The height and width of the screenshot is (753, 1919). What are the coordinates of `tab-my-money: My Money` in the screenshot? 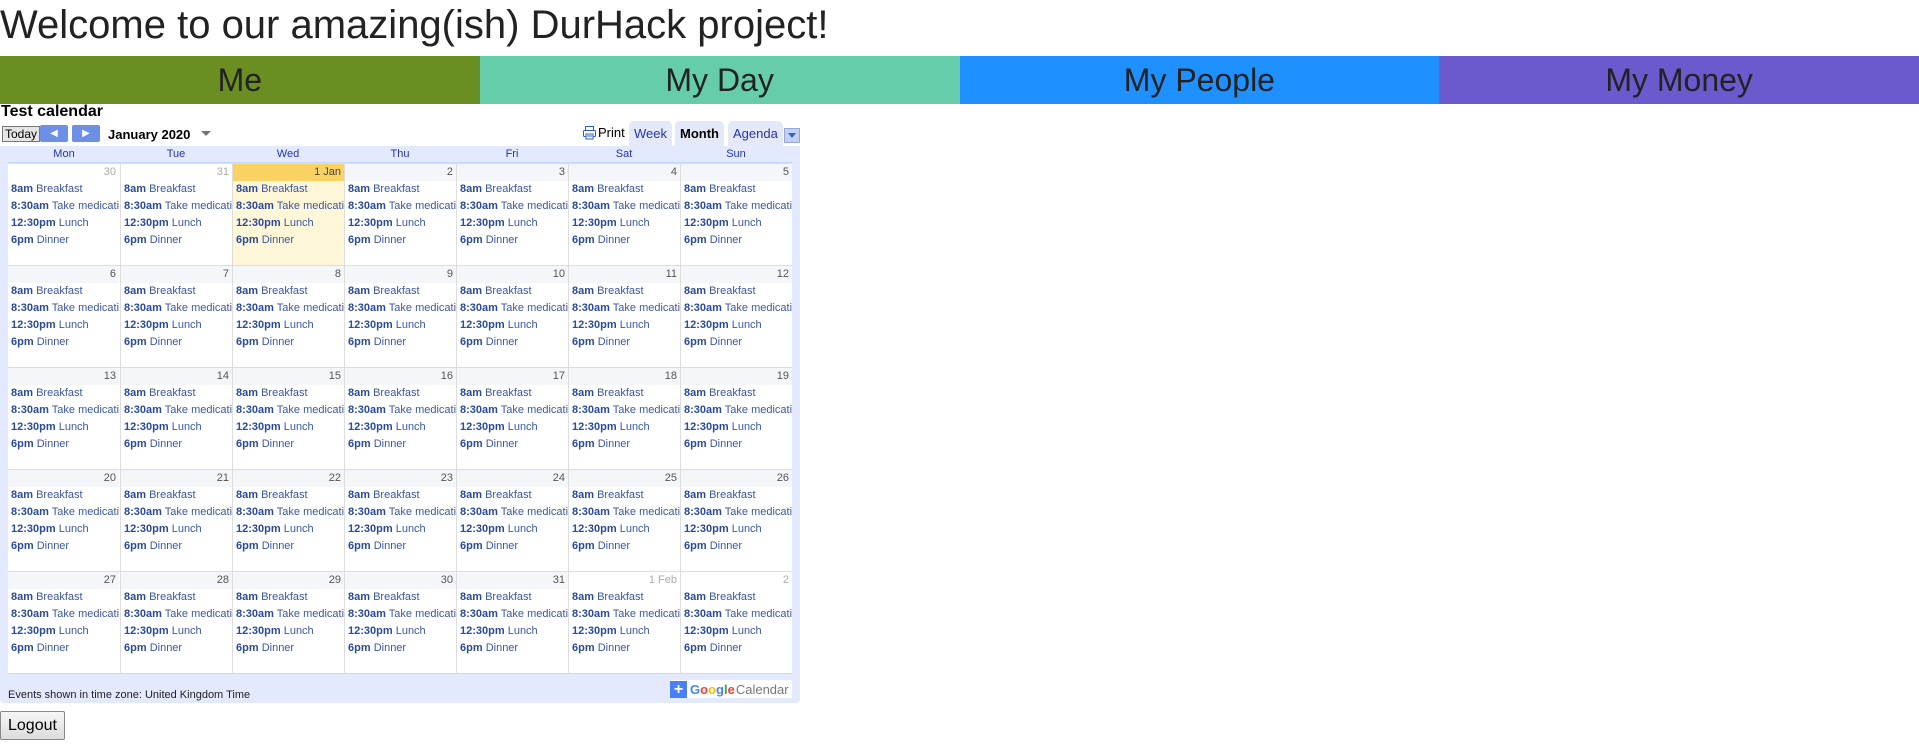 It's located at (1679, 80).